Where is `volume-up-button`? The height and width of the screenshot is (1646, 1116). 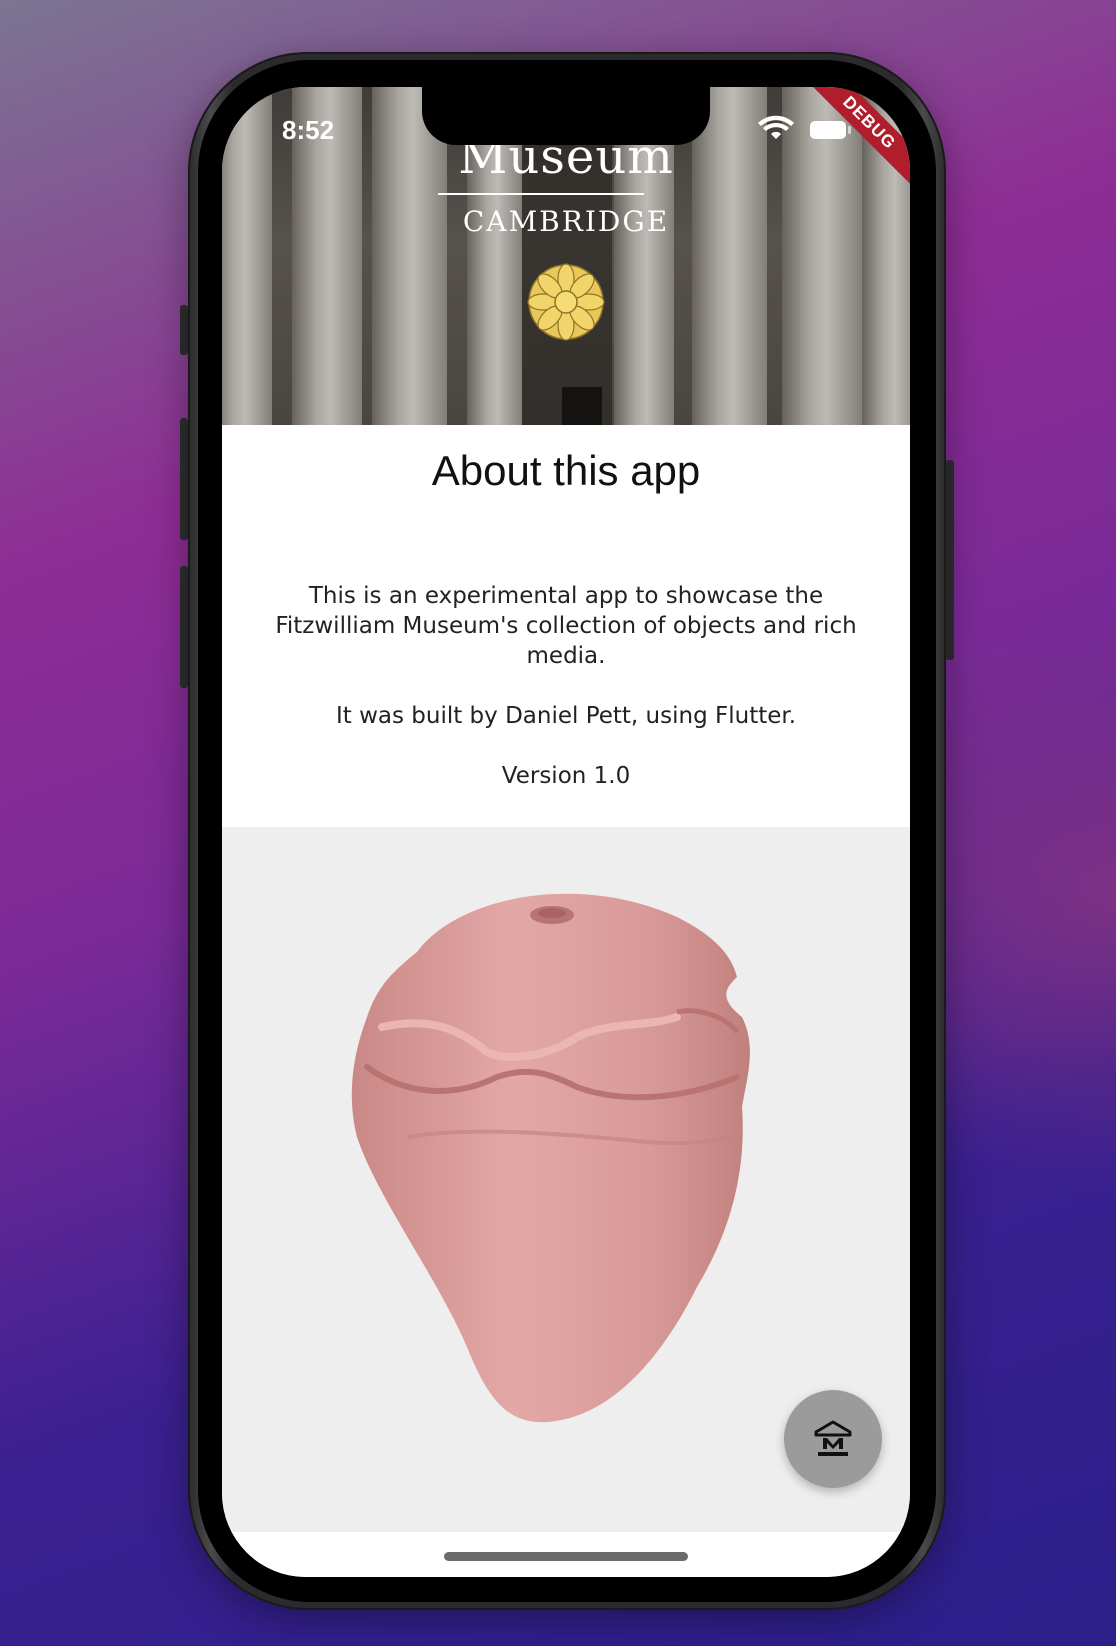 volume-up-button is located at coordinates (184, 479).